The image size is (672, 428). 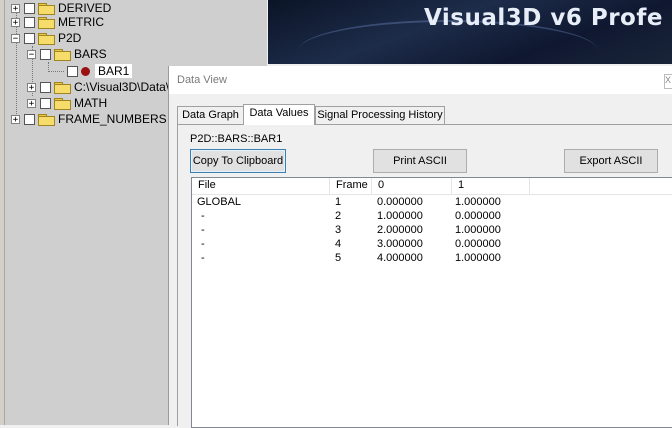 What do you see at coordinates (56, 71) in the screenshot?
I see `tree-guide-line` at bounding box center [56, 71].